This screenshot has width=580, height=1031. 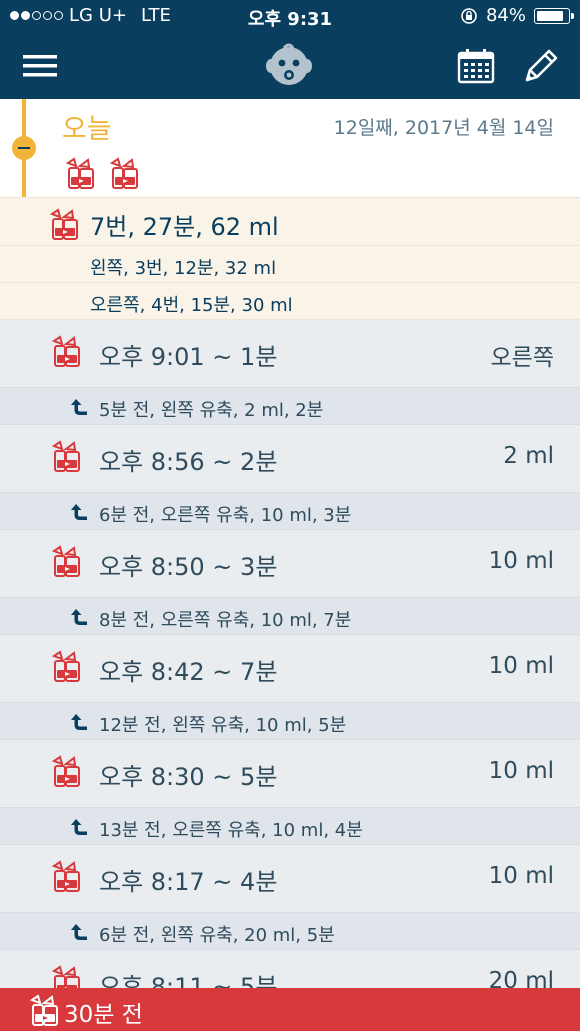 I want to click on entry-time: 오후 8:56 ~ 2분, so click(x=188, y=462).